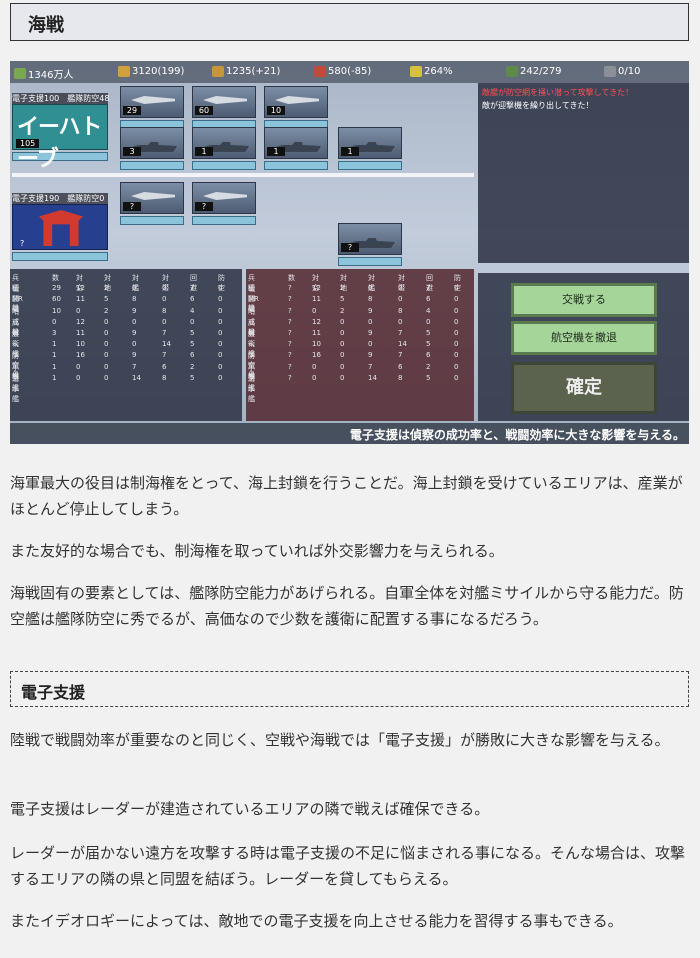  What do you see at coordinates (28, 143) in the screenshot?
I see `player-fleet-count: 105` at bounding box center [28, 143].